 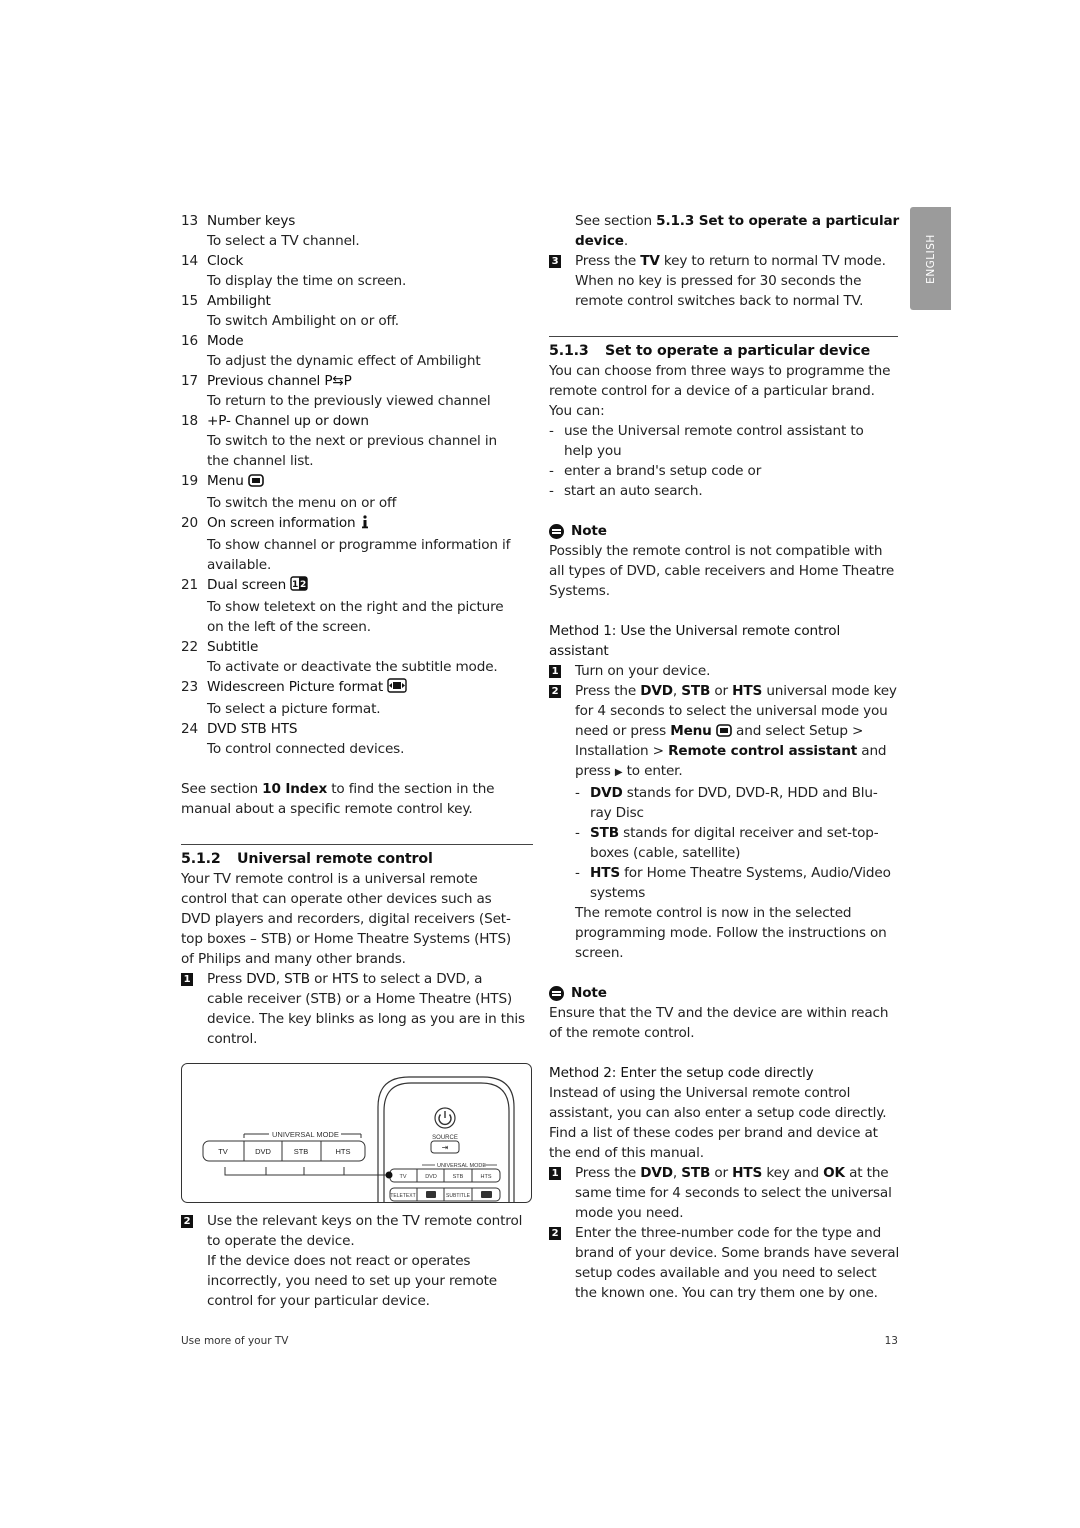 I want to click on key-number: 14, so click(x=189, y=261).